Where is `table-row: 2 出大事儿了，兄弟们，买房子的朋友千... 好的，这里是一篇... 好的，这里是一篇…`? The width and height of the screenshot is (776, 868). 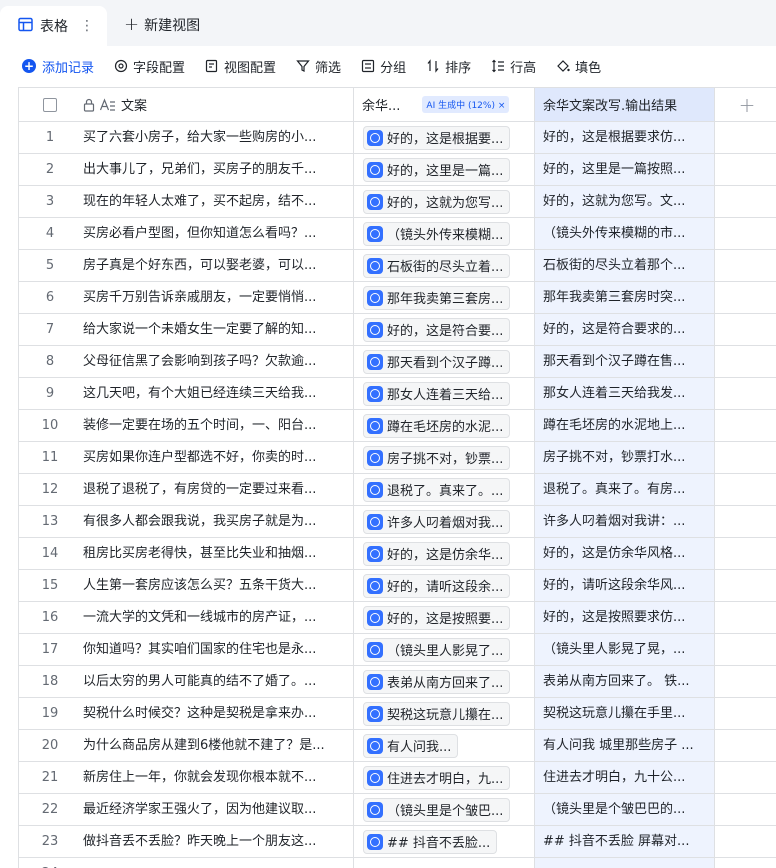 table-row: 2 出大事儿了，兄弟们，买房子的朋友千... 好的，这里是一篇... 好的，这里是一篇… is located at coordinates (397, 170).